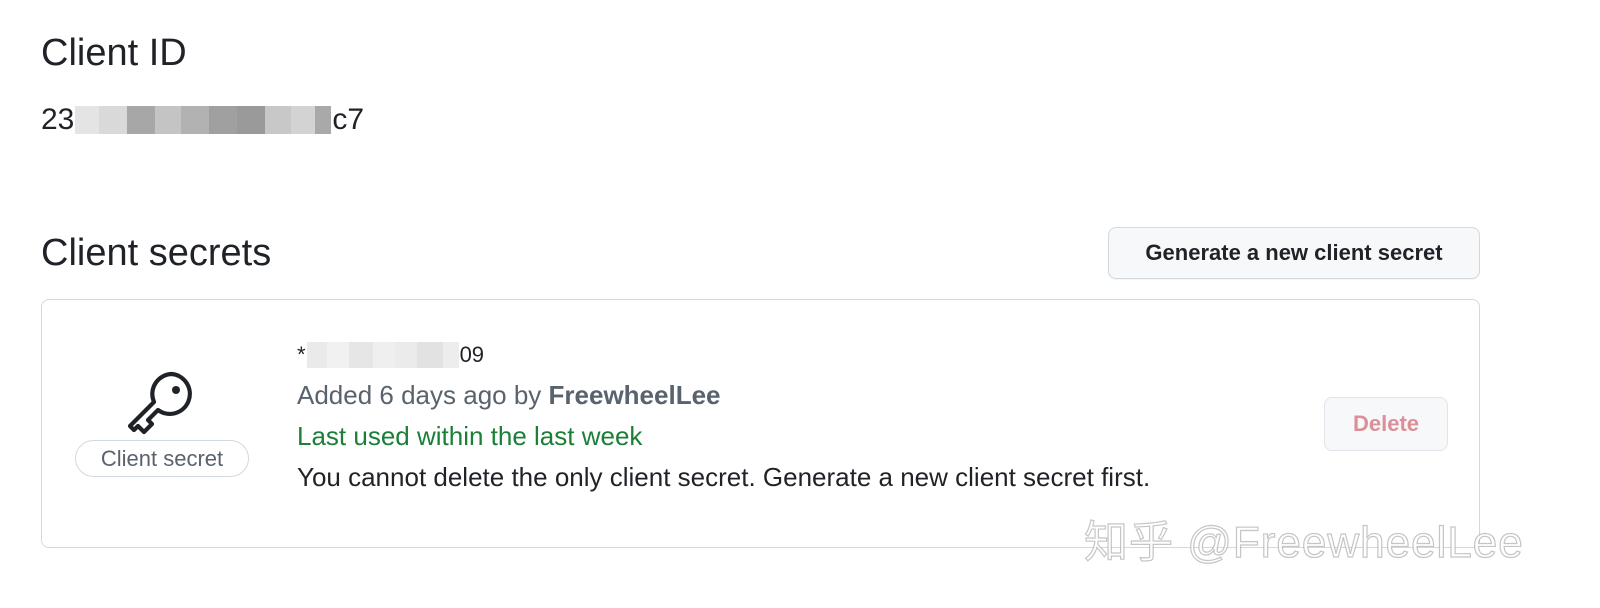 The width and height of the screenshot is (1600, 608). I want to click on secret-added-info: Added 6 days ago by FreewheelLee, so click(509, 395).